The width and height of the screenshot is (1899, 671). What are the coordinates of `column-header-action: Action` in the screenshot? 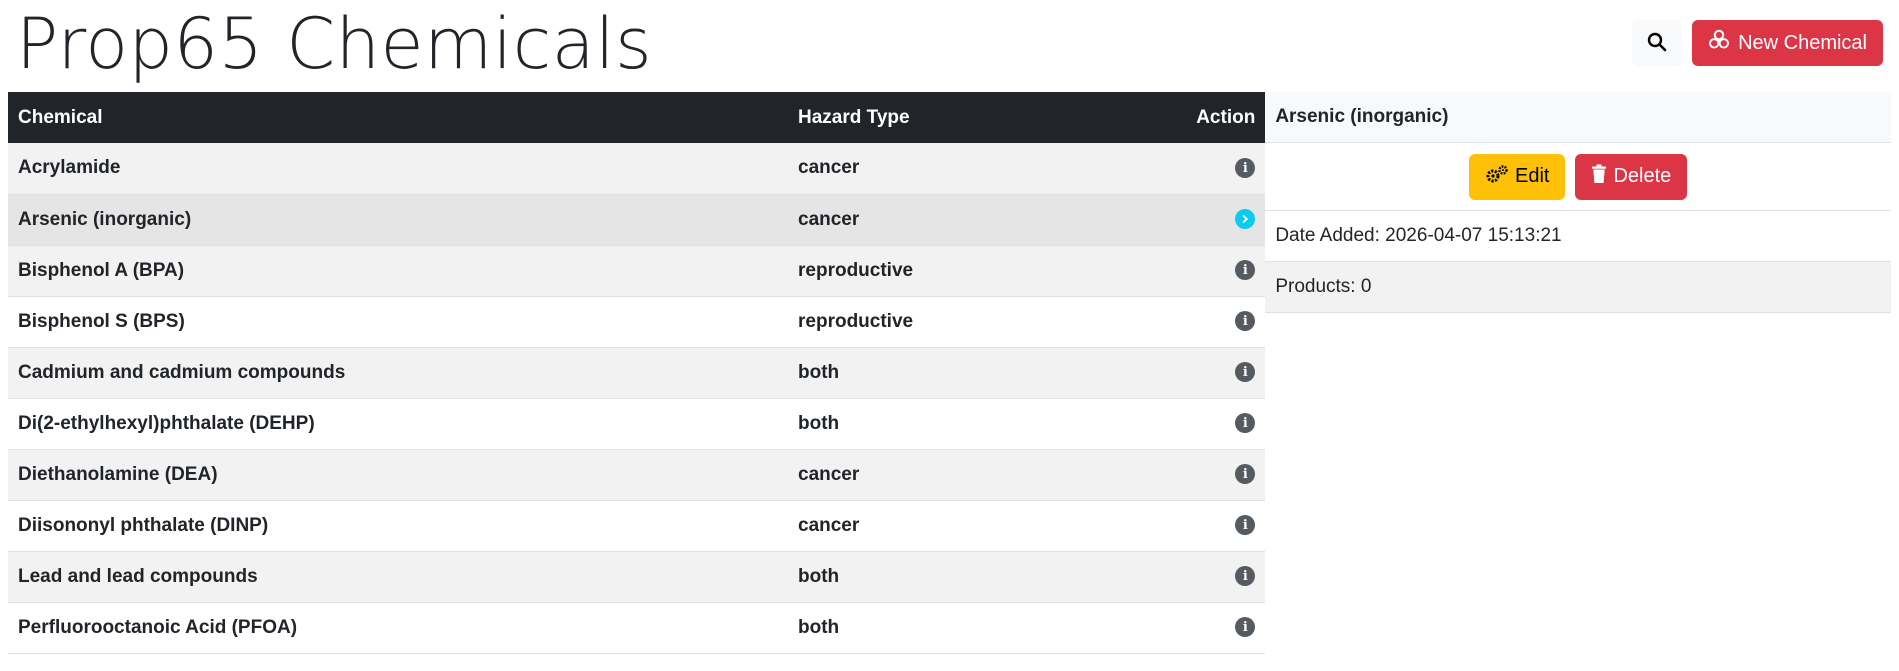 It's located at (1217, 117).